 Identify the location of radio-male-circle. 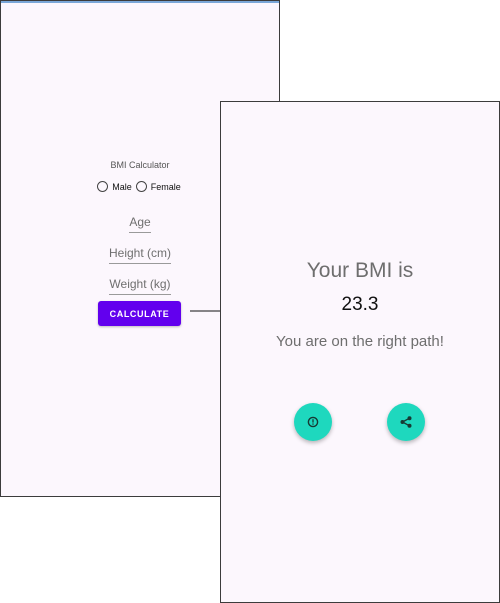
(103, 186).